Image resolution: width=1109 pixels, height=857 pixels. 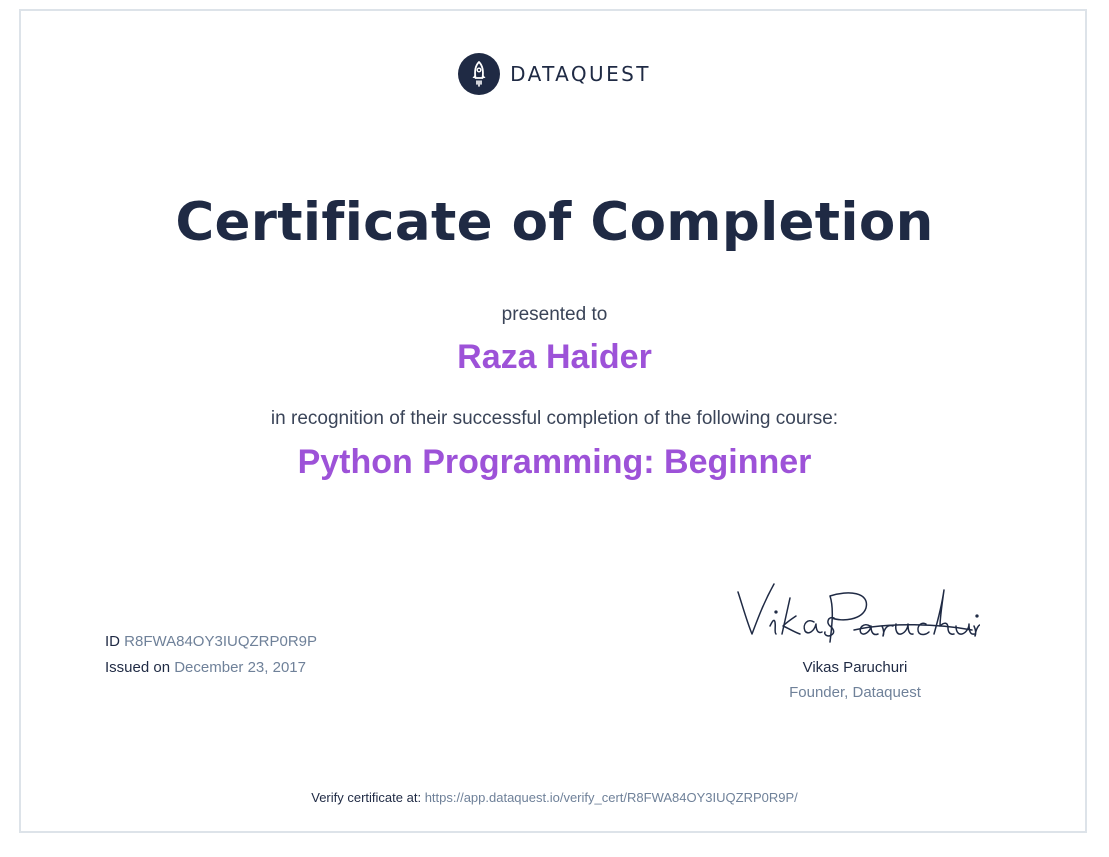 I want to click on verify-label: Verify certificate at:, so click(x=366, y=797).